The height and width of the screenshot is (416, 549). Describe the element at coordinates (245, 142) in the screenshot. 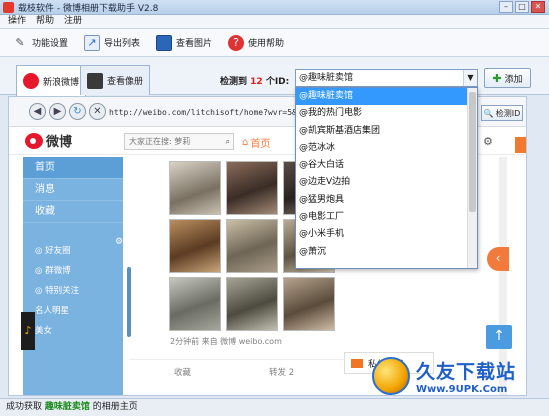

I see `home-icon: ⌂` at that location.